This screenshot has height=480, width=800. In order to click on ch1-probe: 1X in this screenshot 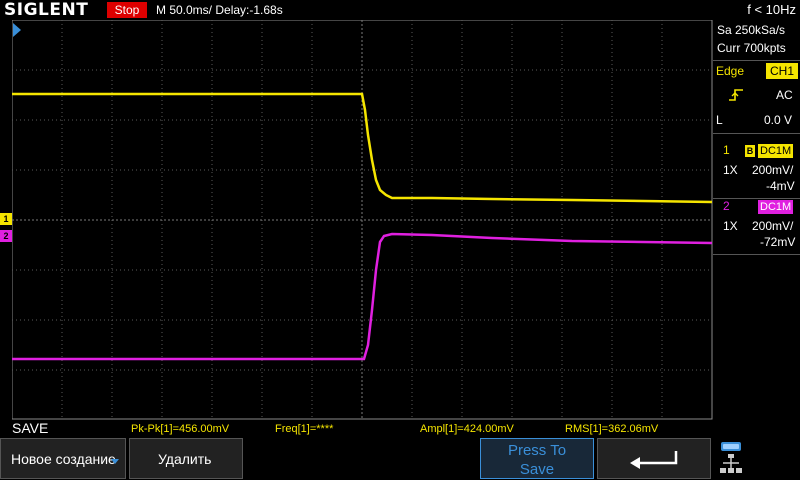, I will do `click(730, 170)`.